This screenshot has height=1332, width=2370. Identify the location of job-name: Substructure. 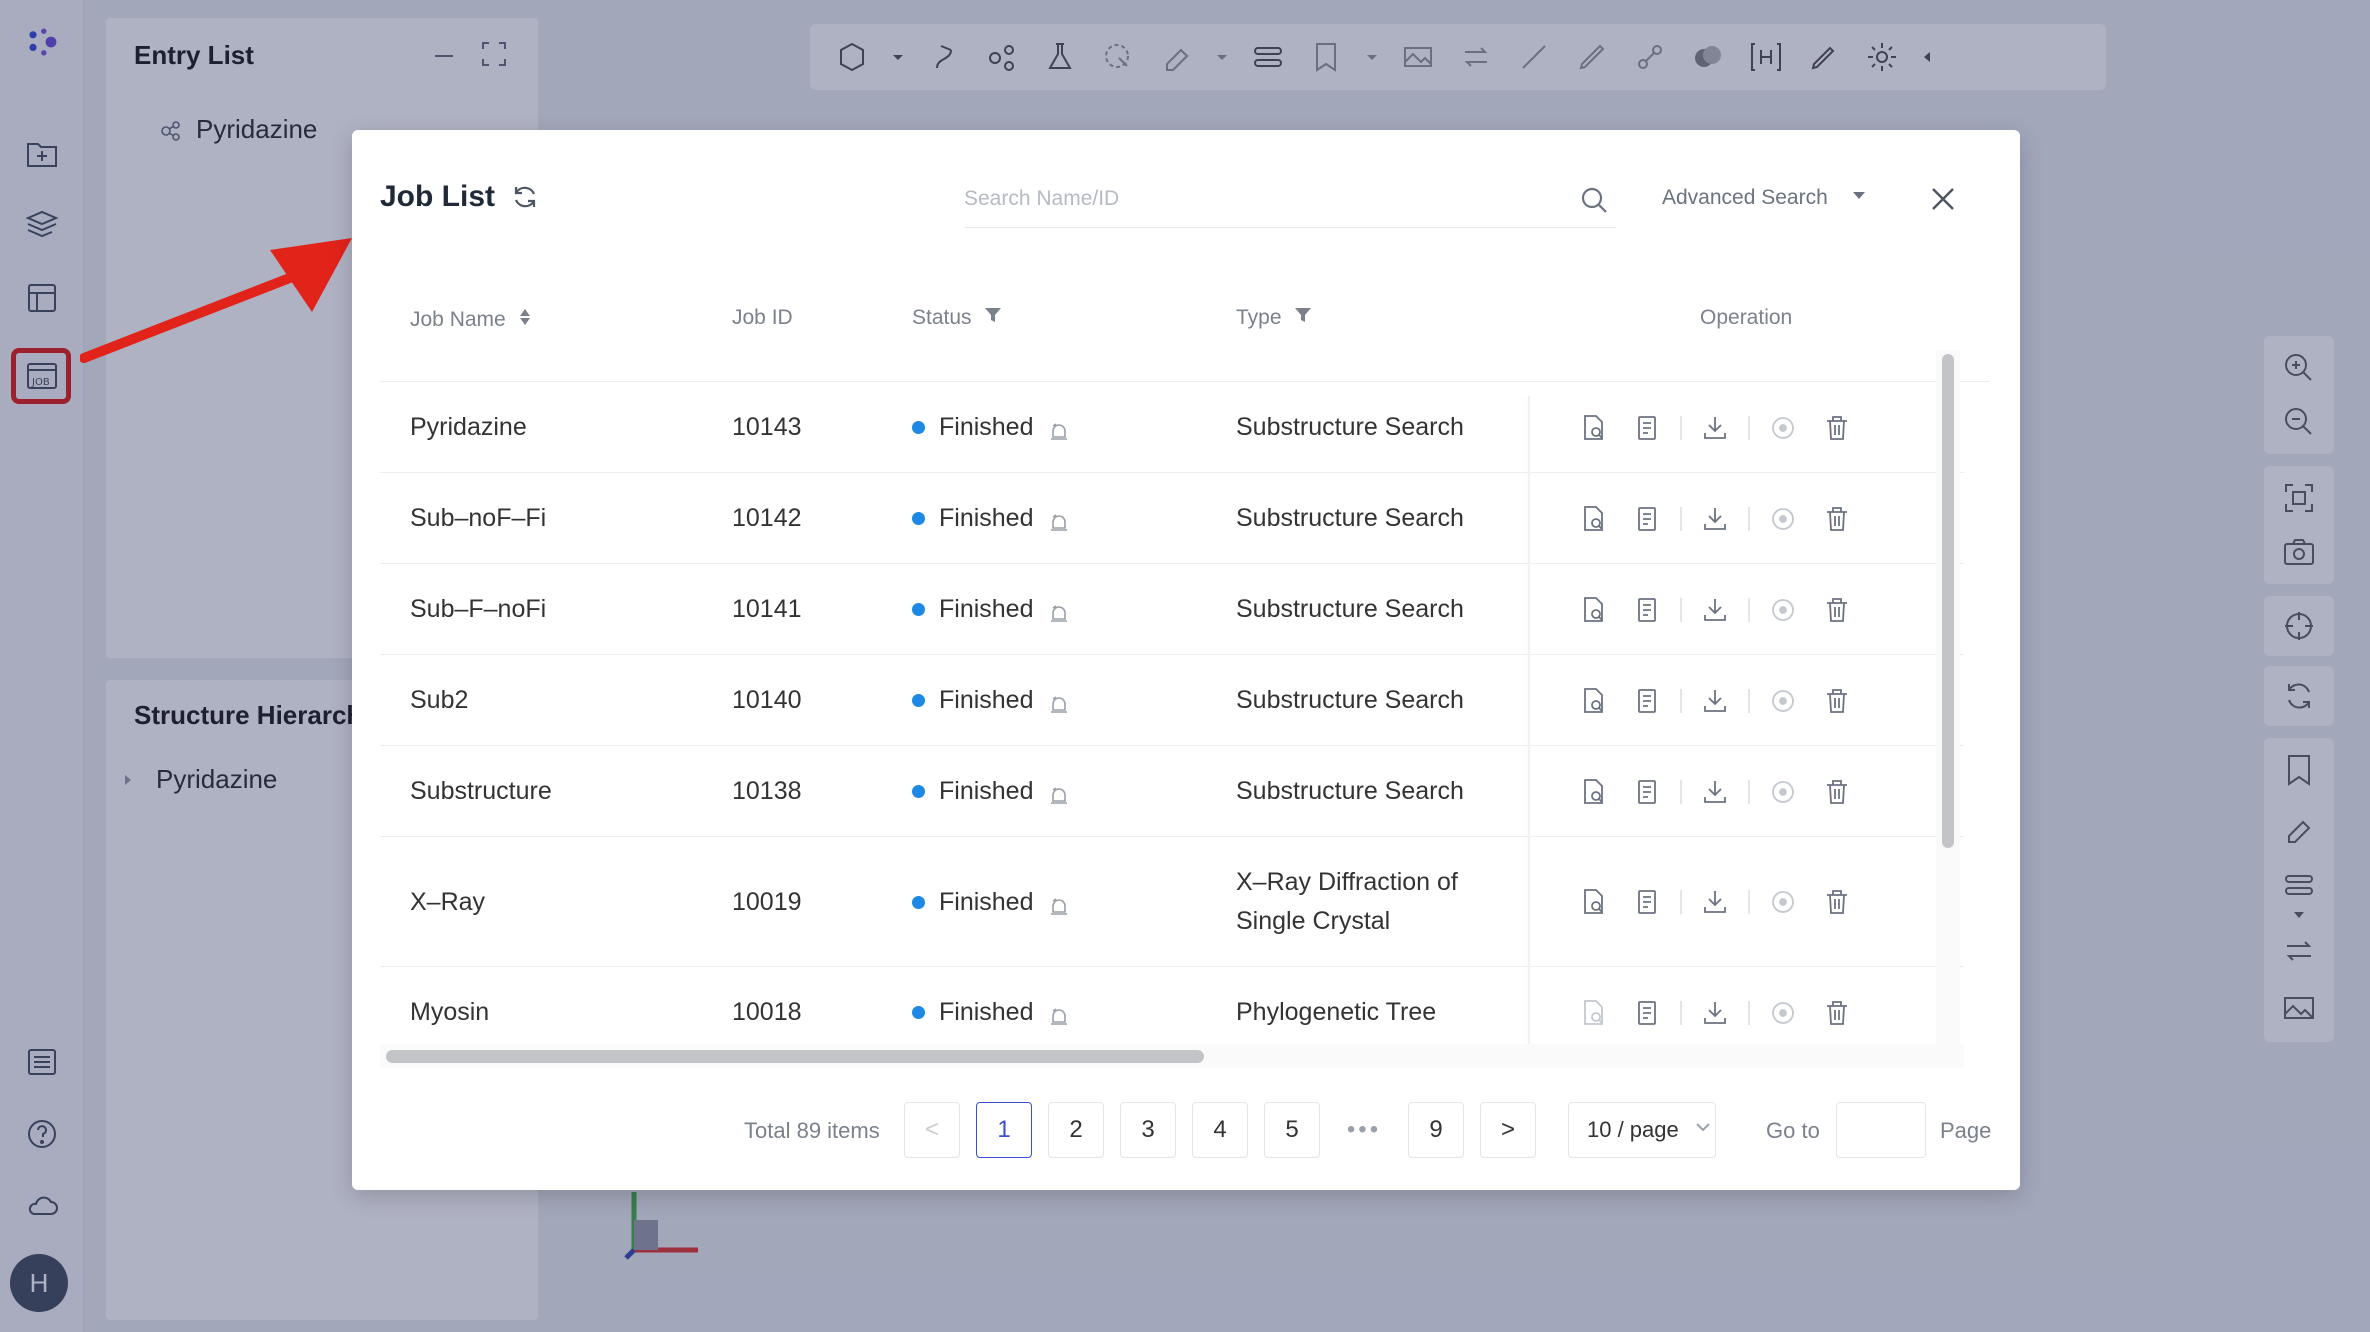
(481, 791).